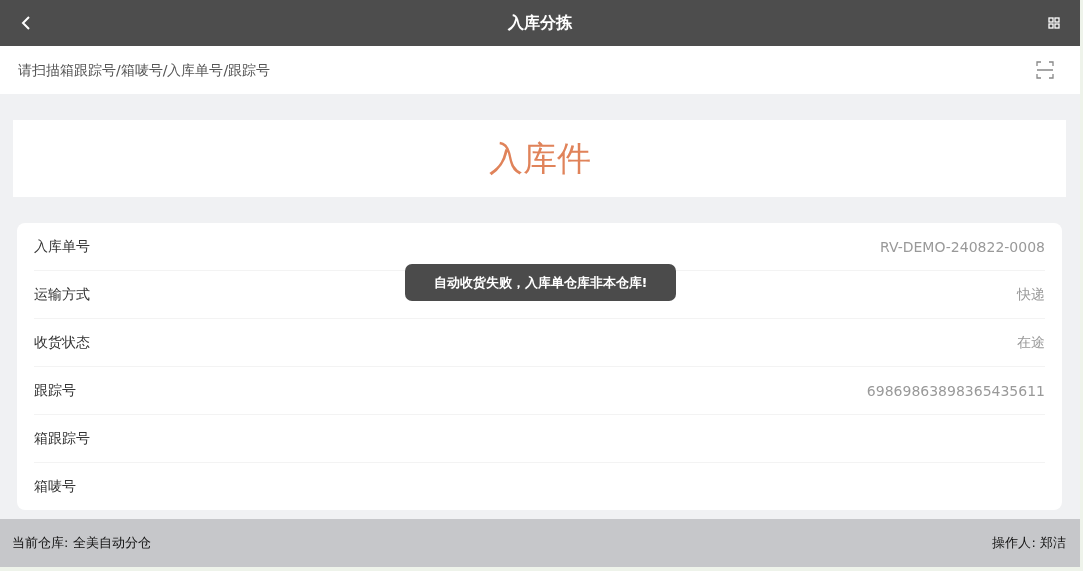 This screenshot has height=571, width=1083. I want to click on operator-name: 操作人: 郑洁, so click(1029, 543).